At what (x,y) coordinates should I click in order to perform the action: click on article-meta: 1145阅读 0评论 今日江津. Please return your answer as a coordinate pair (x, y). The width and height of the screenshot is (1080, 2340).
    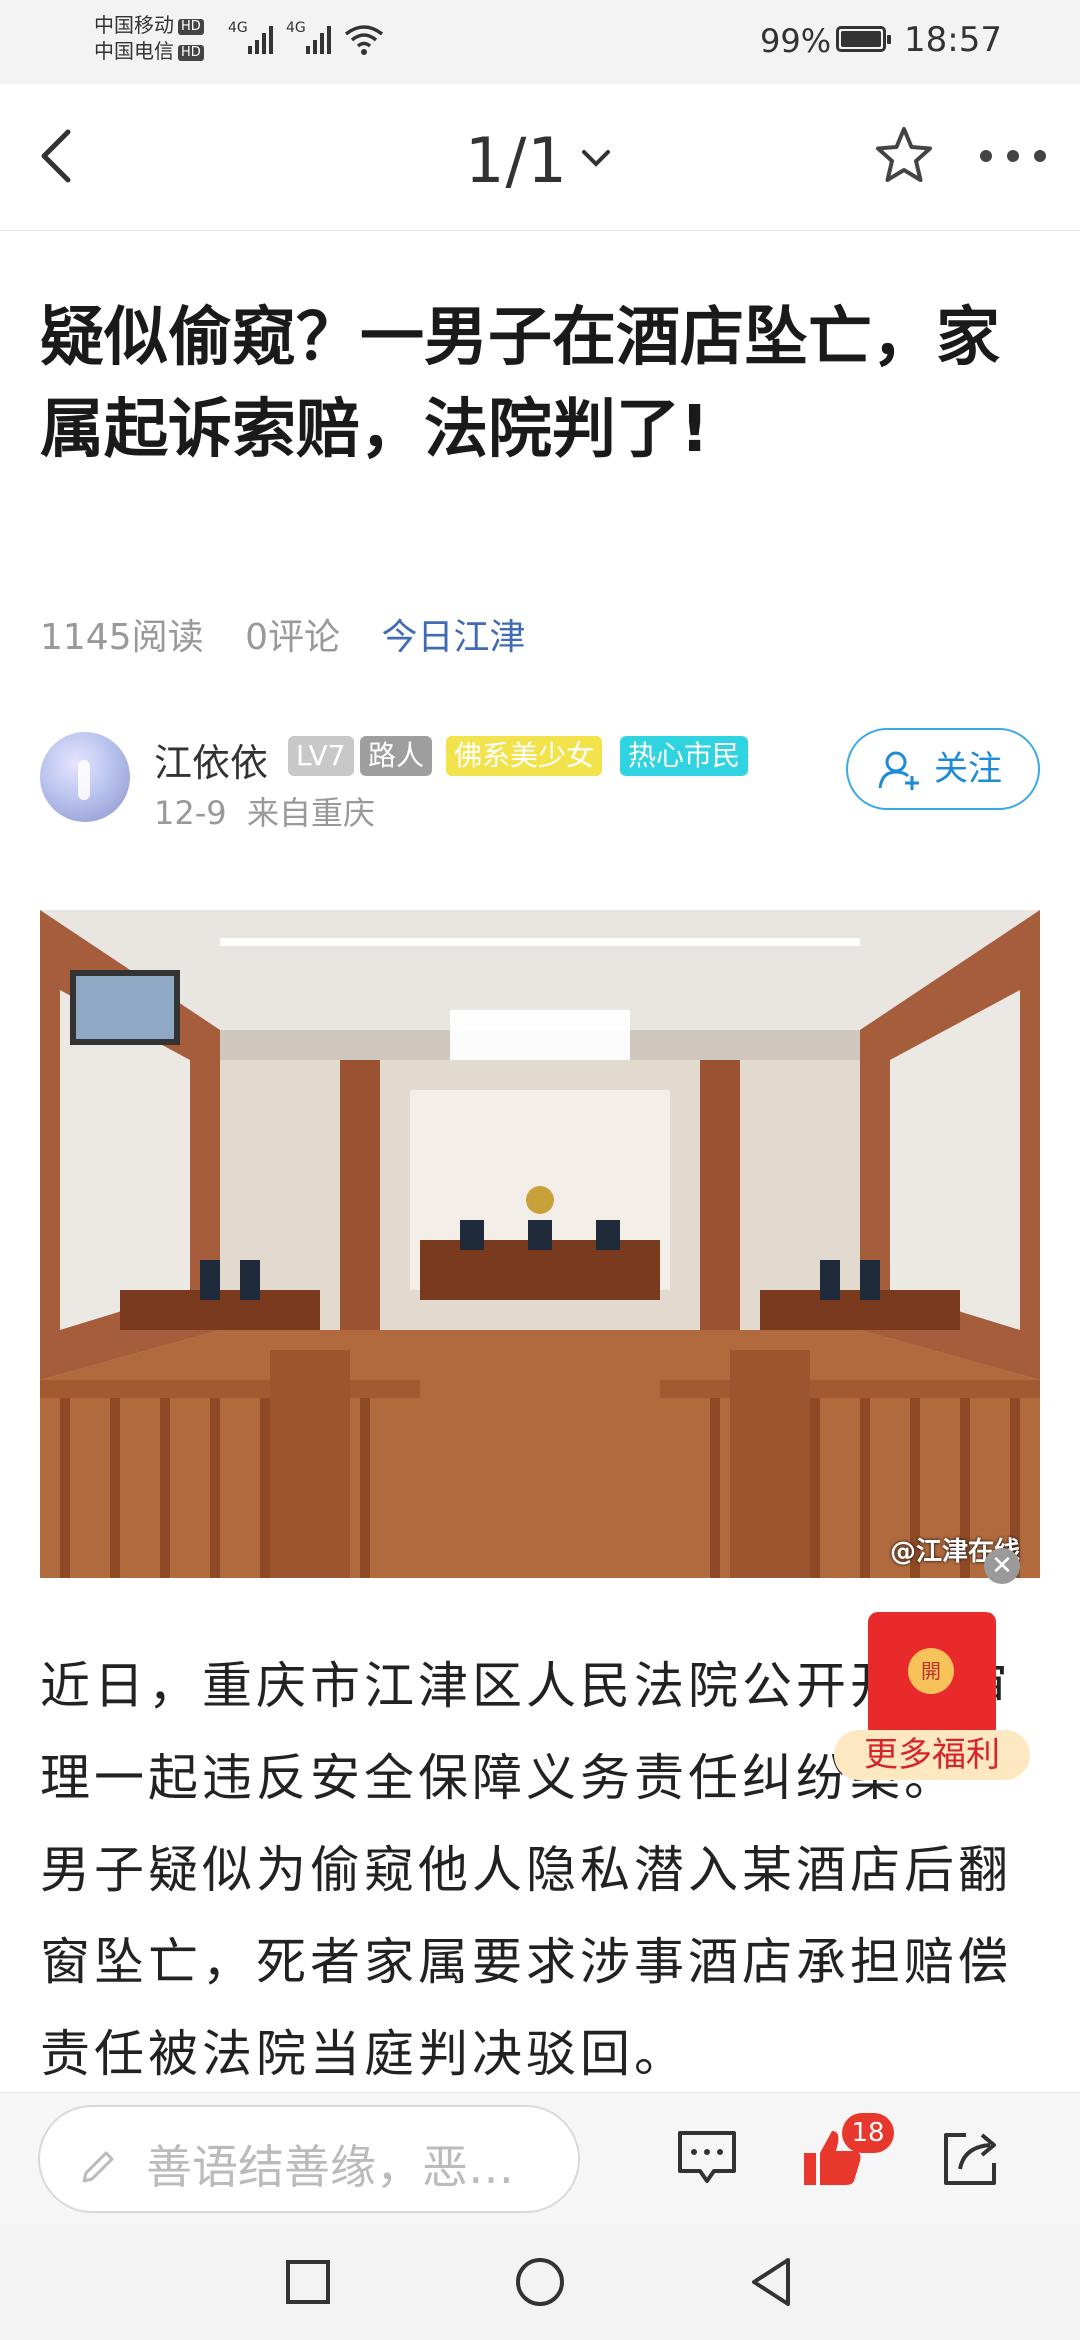
    Looking at the image, I should click on (297, 634).